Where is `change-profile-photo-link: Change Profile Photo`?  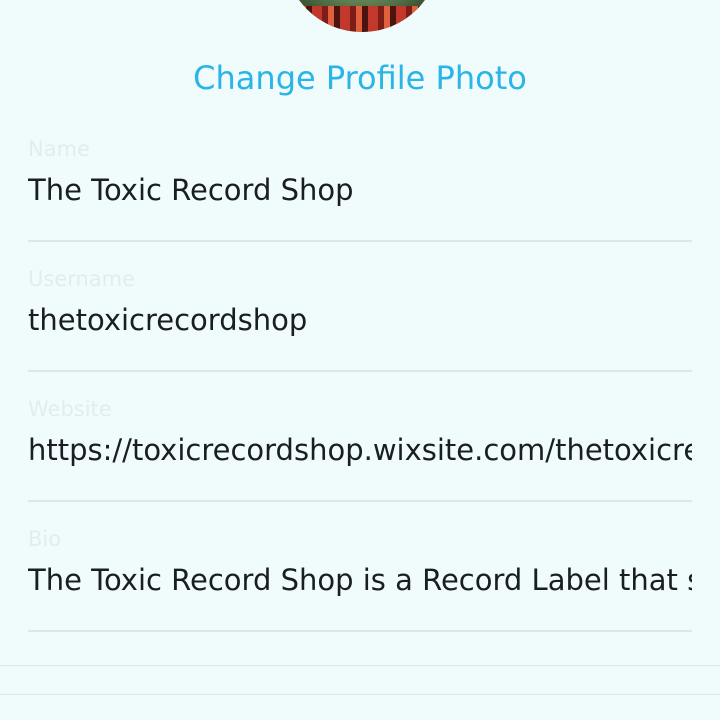
change-profile-photo-link: Change Profile Photo is located at coordinates (360, 78).